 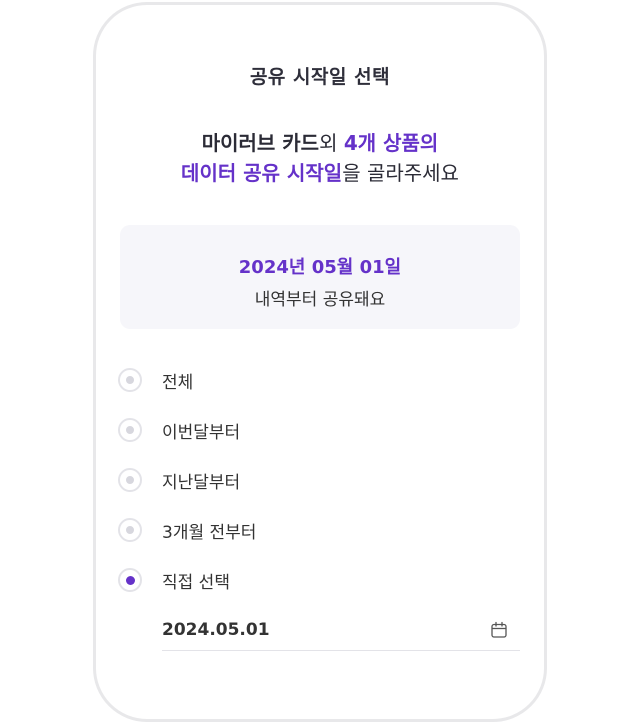 I want to click on option-label: 이번달부터, so click(x=201, y=432).